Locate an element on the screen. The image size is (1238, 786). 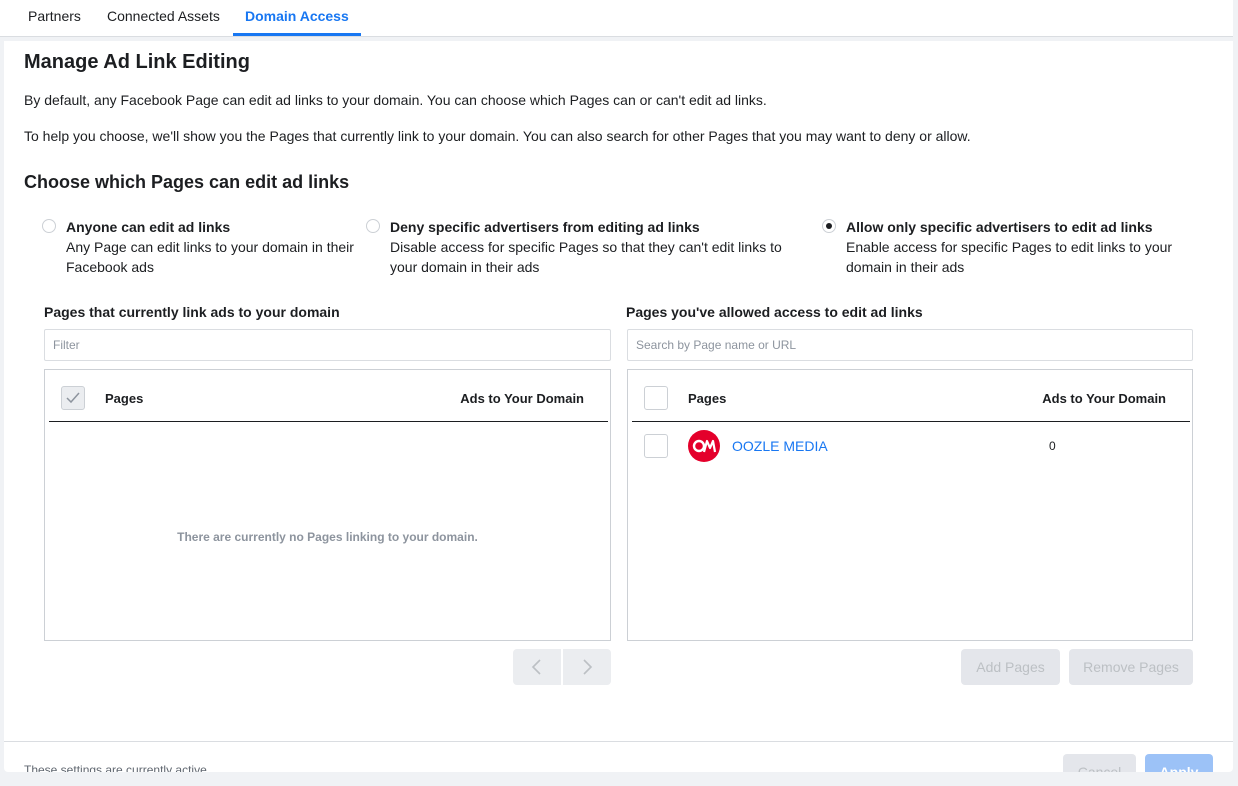
pager is located at coordinates (562, 667).